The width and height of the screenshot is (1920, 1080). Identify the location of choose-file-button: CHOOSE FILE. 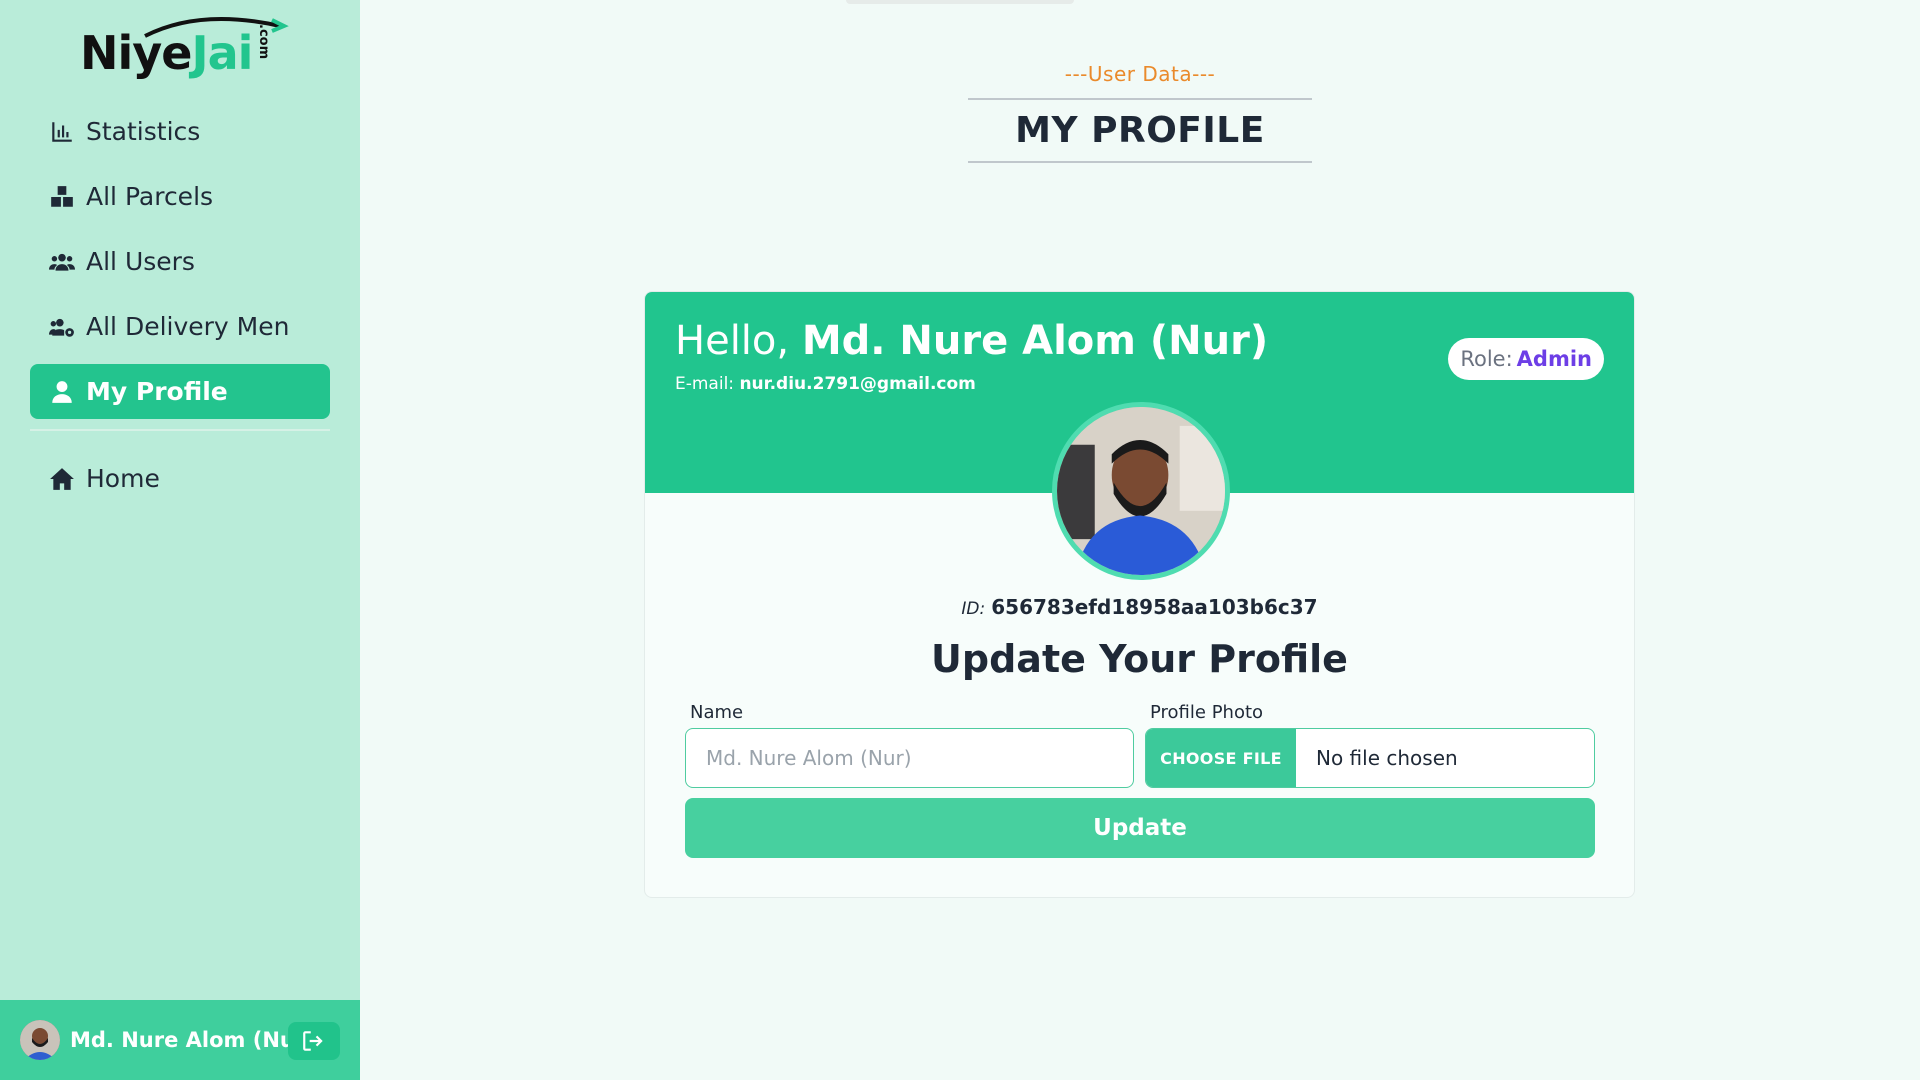
(1221, 758).